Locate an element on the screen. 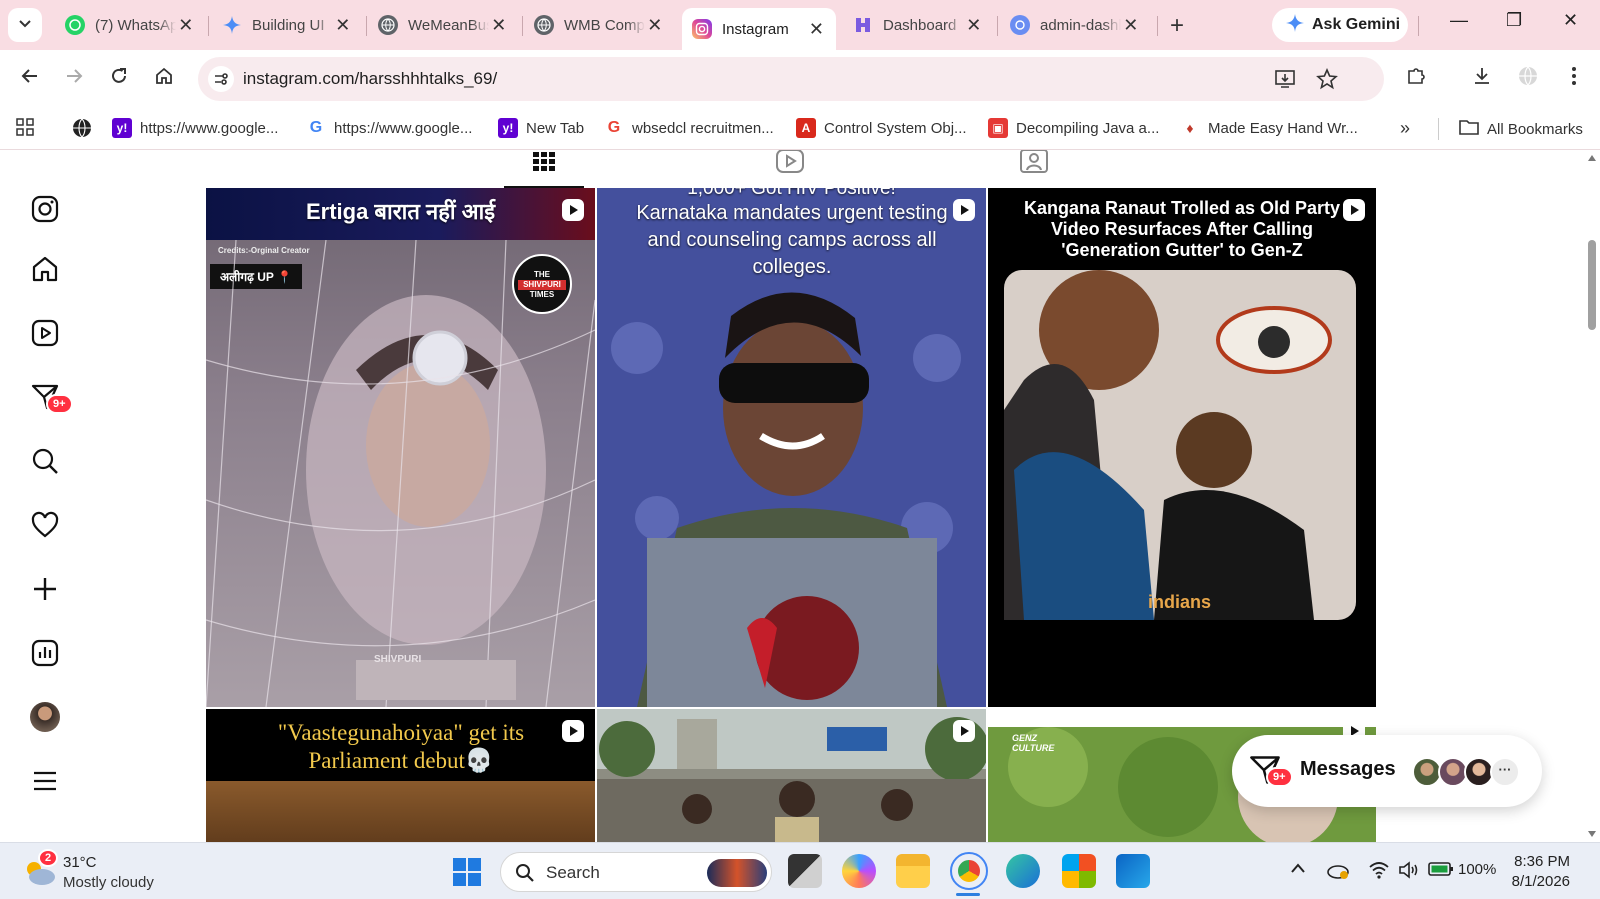 This screenshot has width=1600, height=899. file-explorer-icon is located at coordinates (913, 871).